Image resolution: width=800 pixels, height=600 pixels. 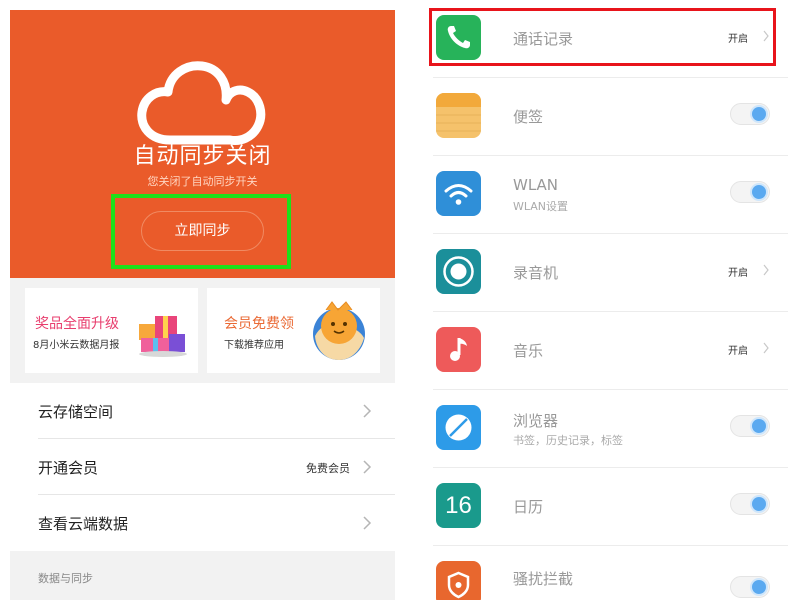 What do you see at coordinates (458, 580) in the screenshot?
I see `shield-icon` at bounding box center [458, 580].